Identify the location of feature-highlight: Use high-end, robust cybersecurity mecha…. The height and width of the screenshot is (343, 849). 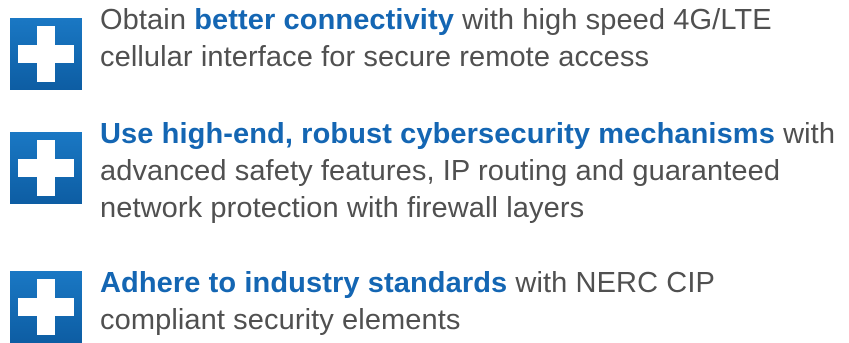
(437, 134).